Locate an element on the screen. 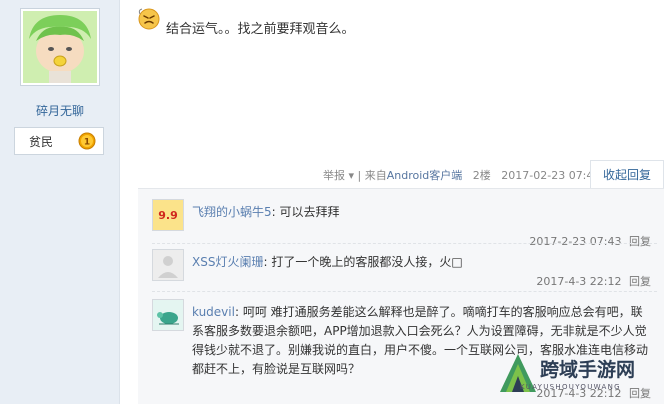  reply-time: 2017-4-3 22:12 is located at coordinates (579, 281).